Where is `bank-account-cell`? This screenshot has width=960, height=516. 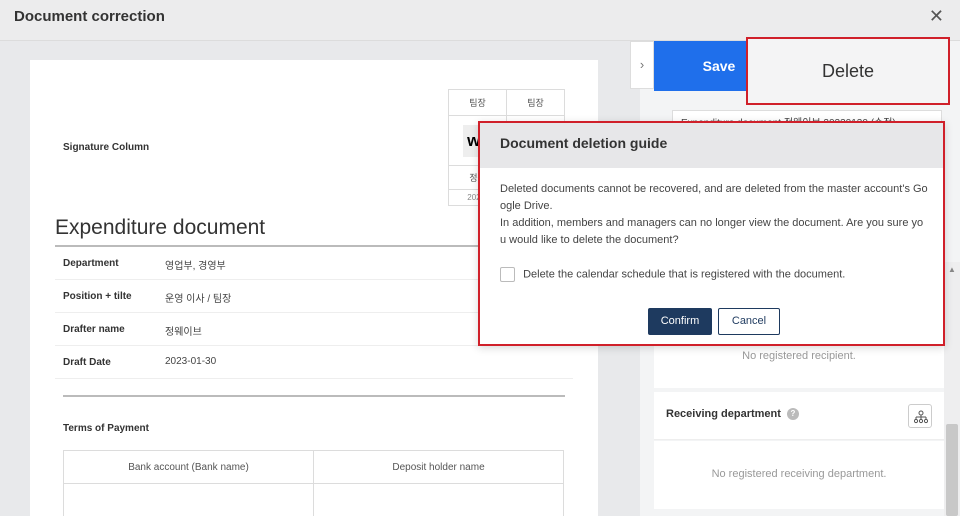
bank-account-cell is located at coordinates (188, 499).